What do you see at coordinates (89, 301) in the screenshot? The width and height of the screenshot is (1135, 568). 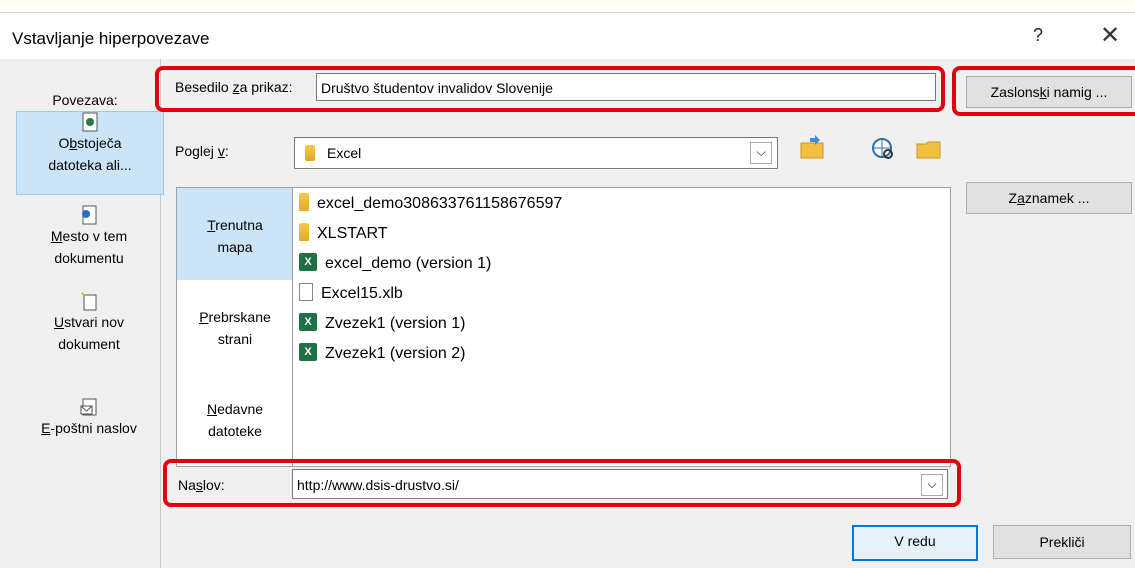 I see `new-document-icon` at bounding box center [89, 301].